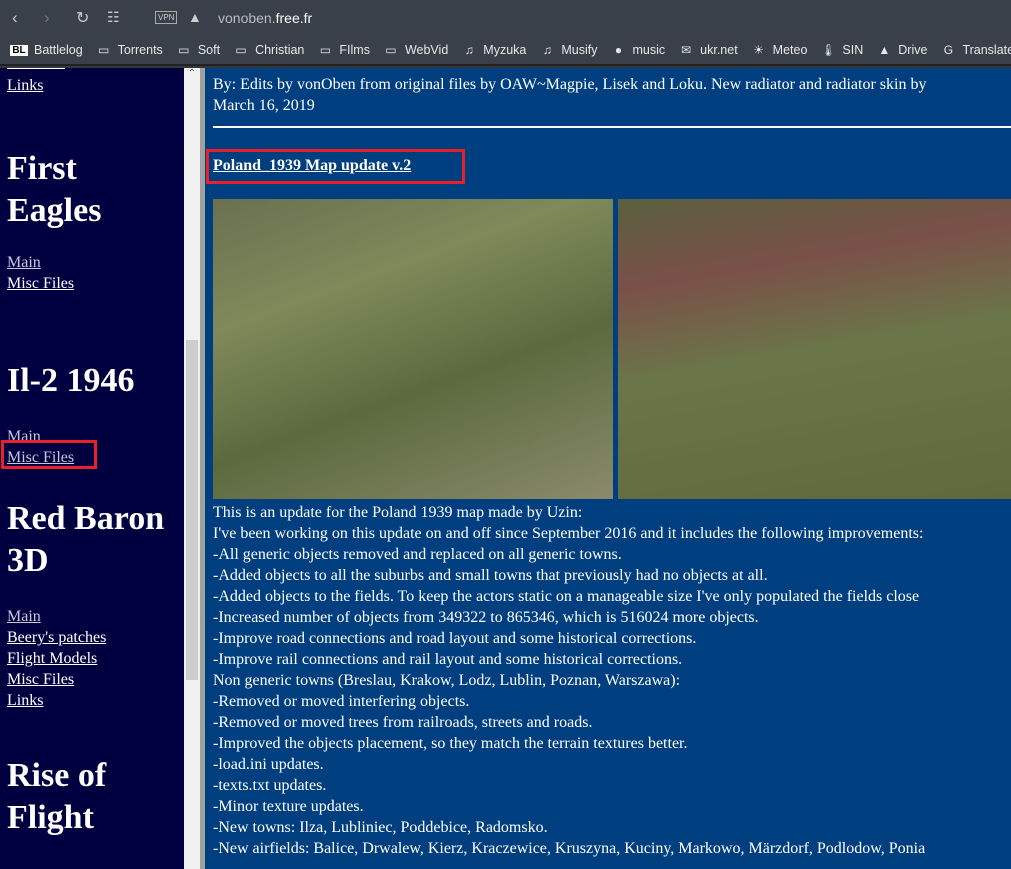 The height and width of the screenshot is (869, 1011). I want to click on bookmark-label: FIlms, so click(354, 50).